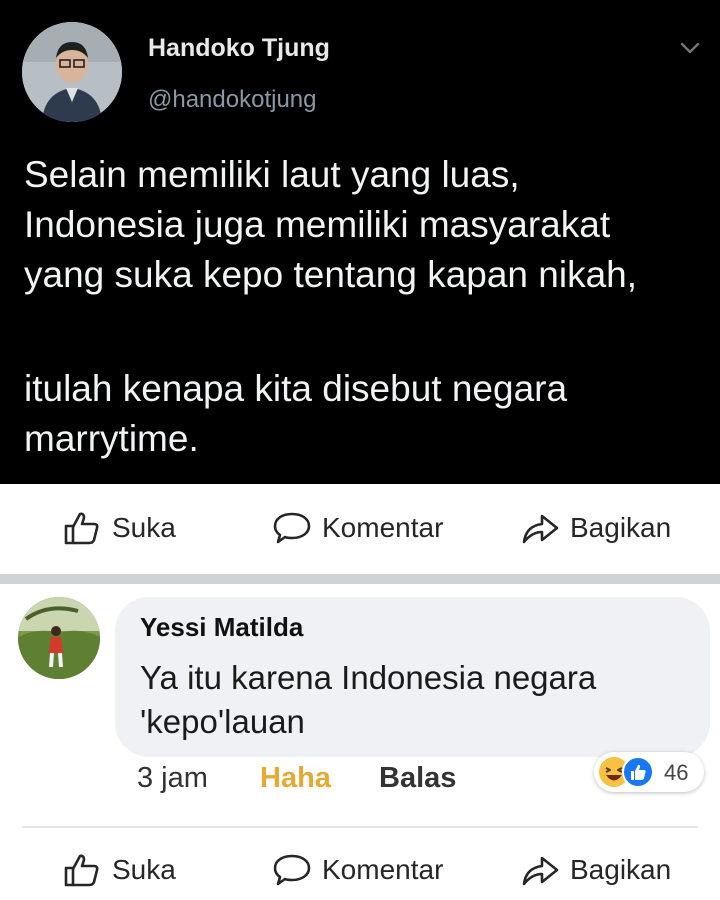 This screenshot has height=900, width=720. I want to click on tweet-author-handle: @handokotjung, so click(232, 100).